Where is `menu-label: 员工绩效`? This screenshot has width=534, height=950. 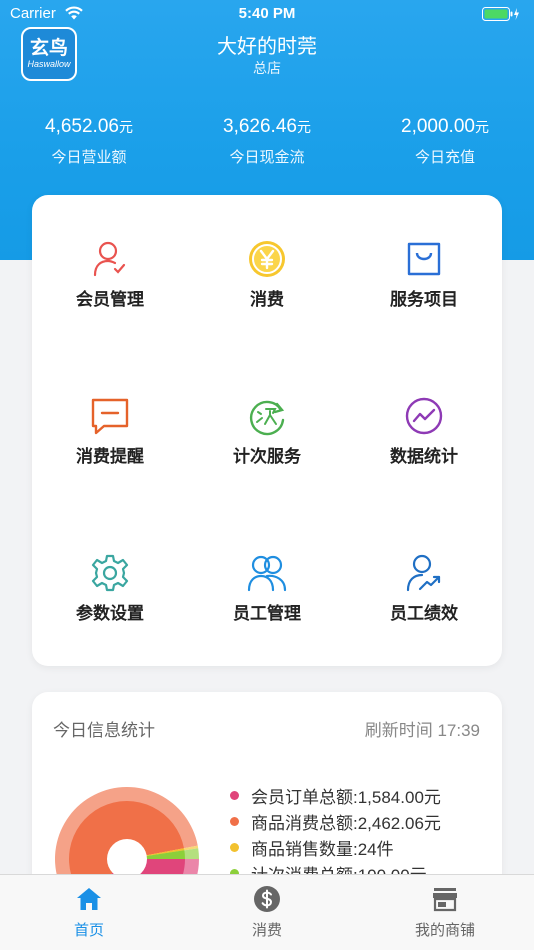
menu-label: 员工绩效 is located at coordinates (424, 613).